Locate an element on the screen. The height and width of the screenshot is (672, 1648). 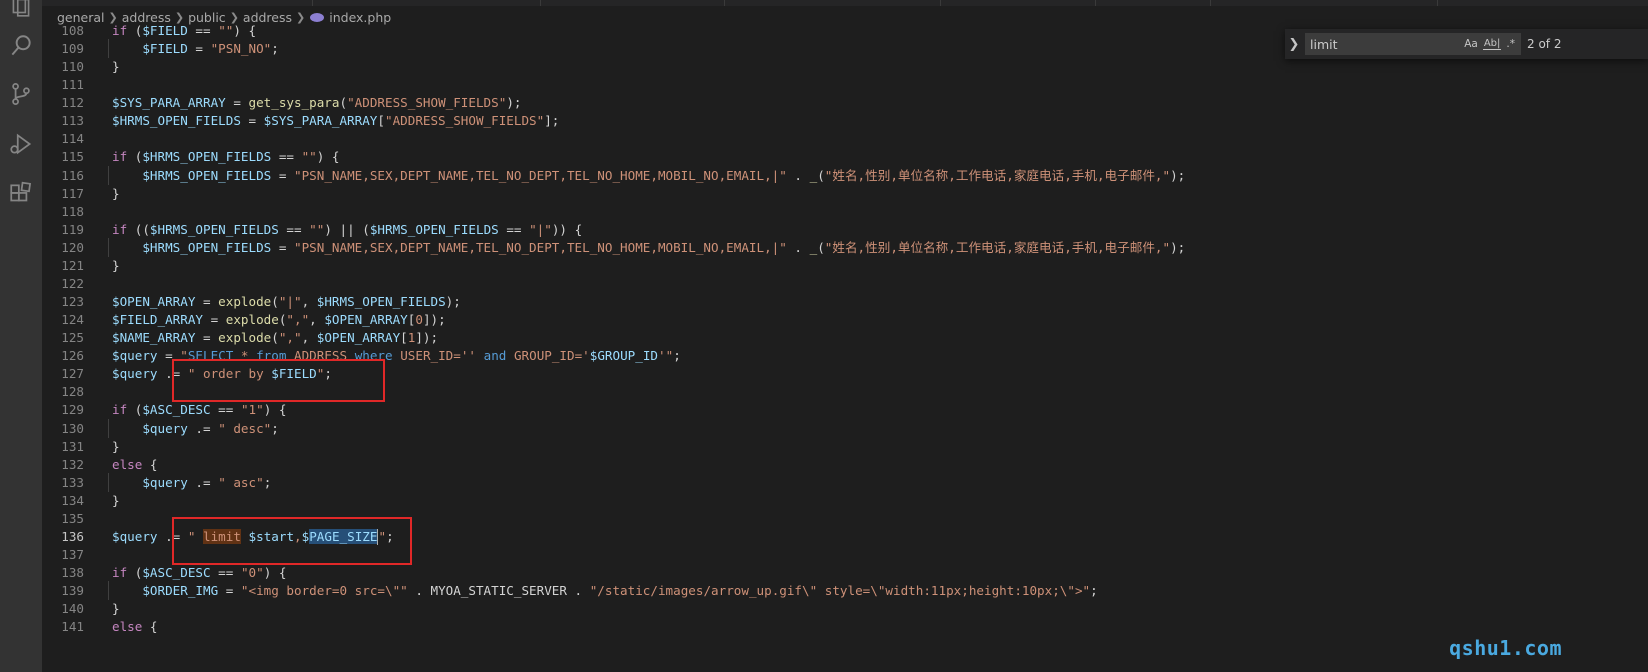
line-number: 122 is located at coordinates (72, 283).